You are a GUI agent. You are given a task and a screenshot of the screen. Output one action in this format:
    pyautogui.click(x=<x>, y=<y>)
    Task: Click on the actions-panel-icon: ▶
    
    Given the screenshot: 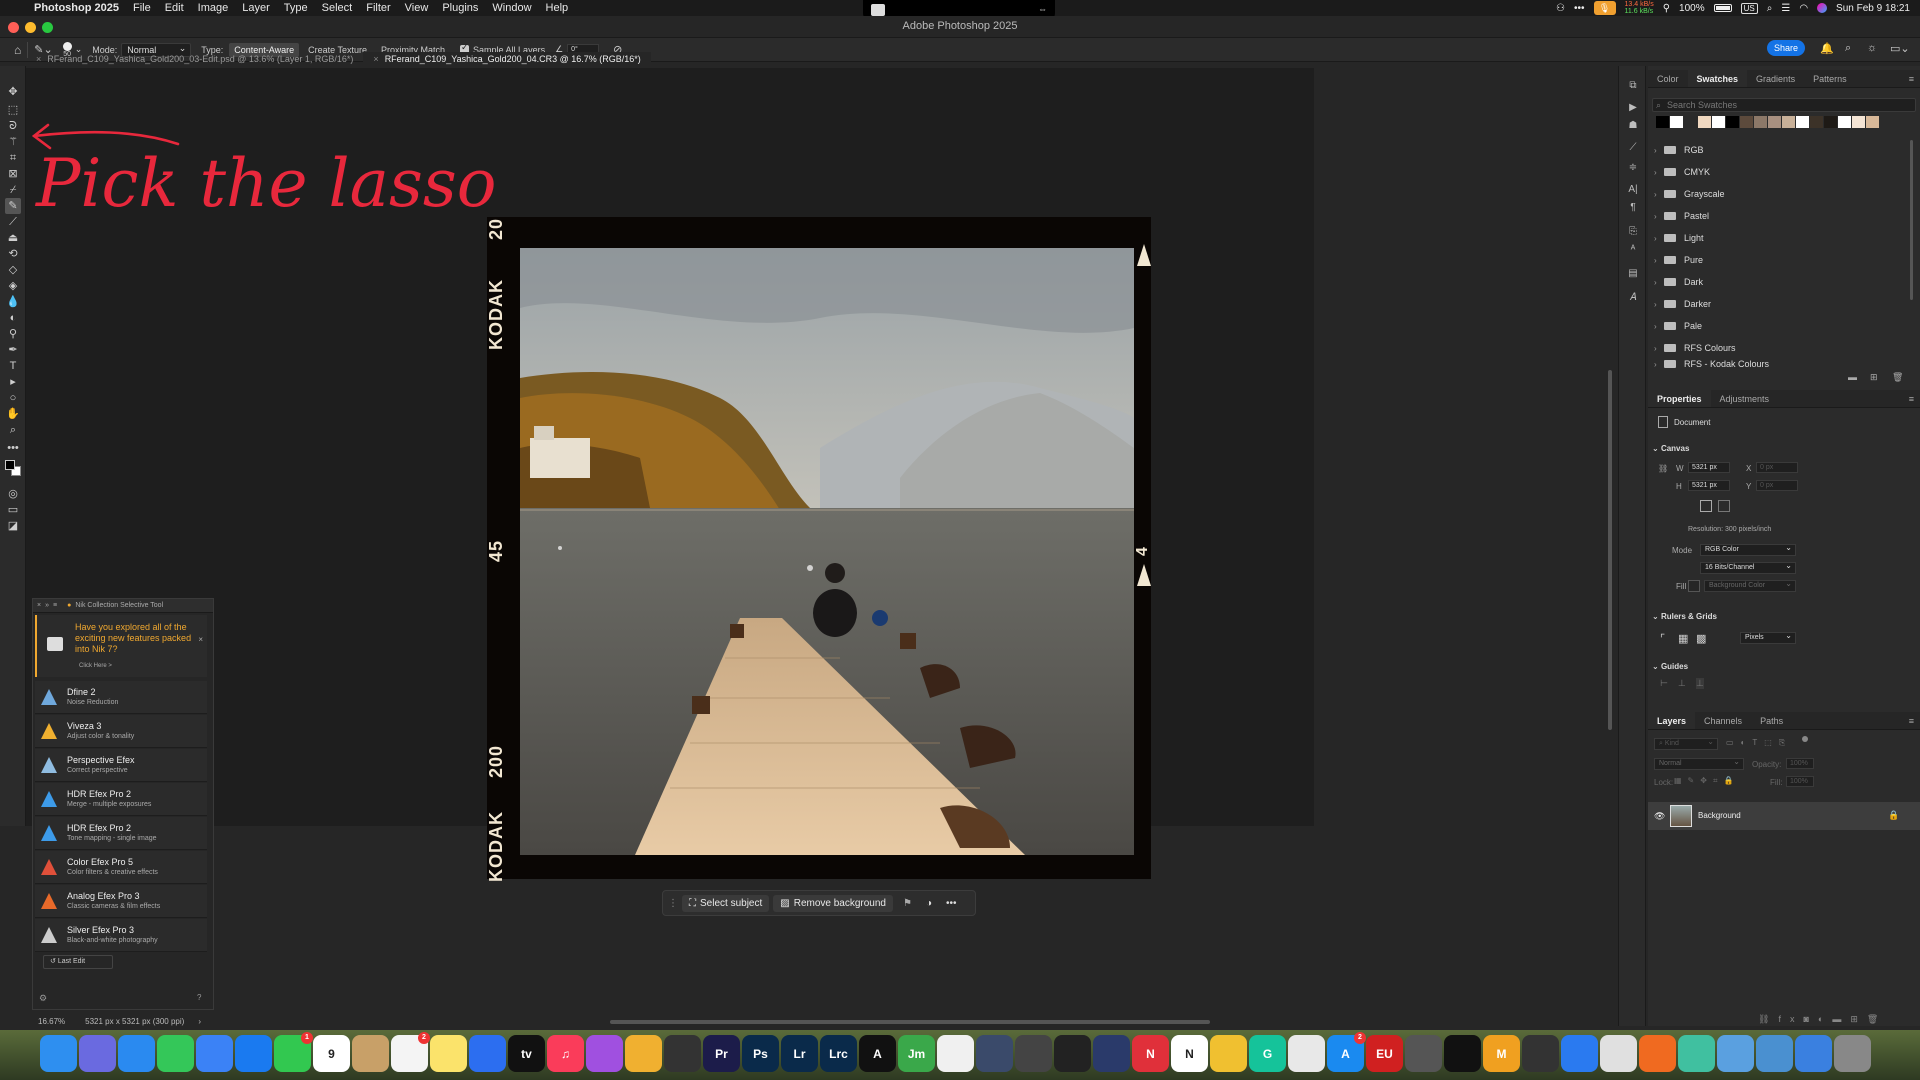 What is the action you would take?
    pyautogui.click(x=1633, y=109)
    